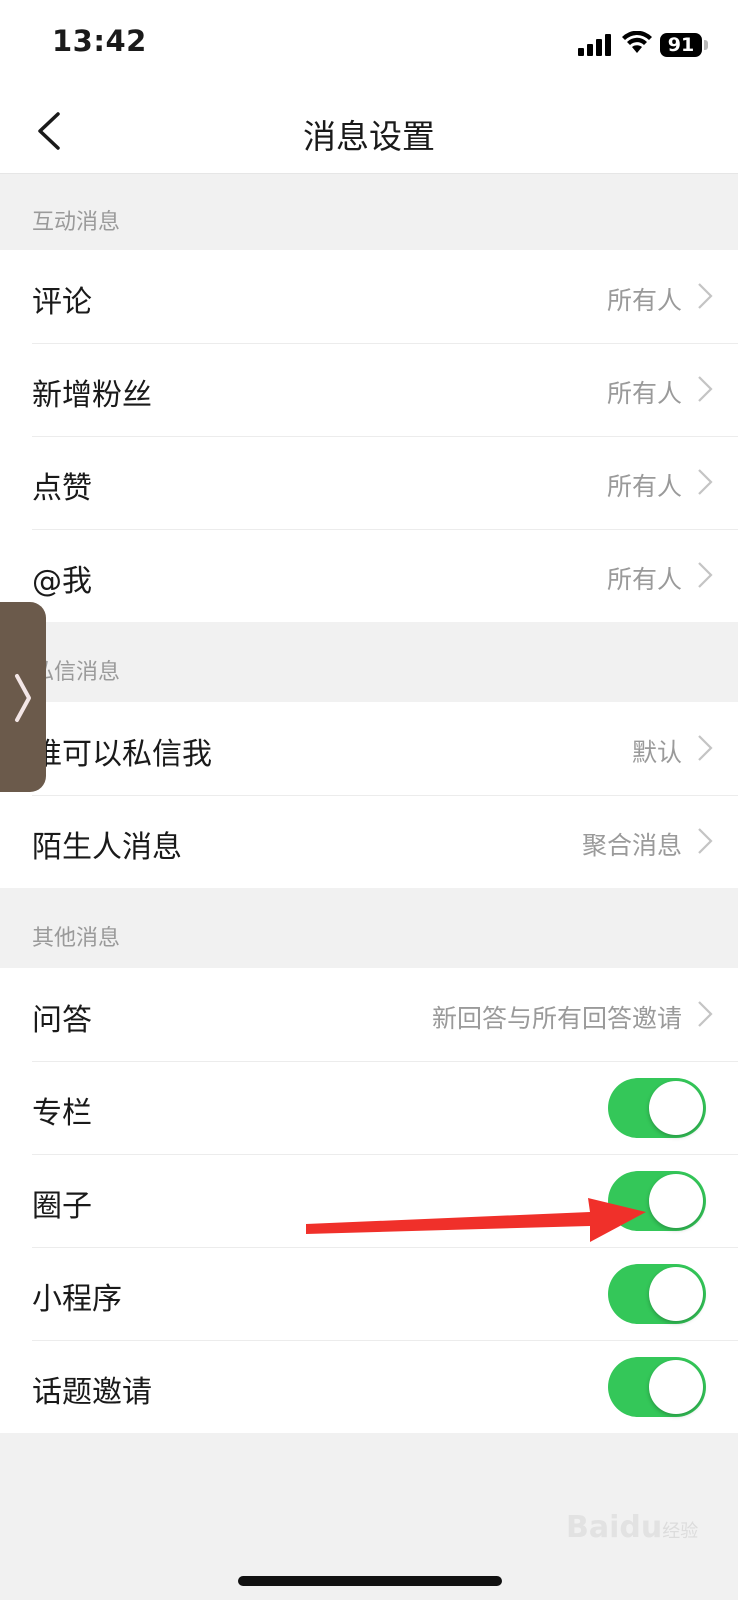 The image size is (738, 1600). Describe the element at coordinates (369, 45) in the screenshot. I see `status-bar: 13:42 91` at that location.